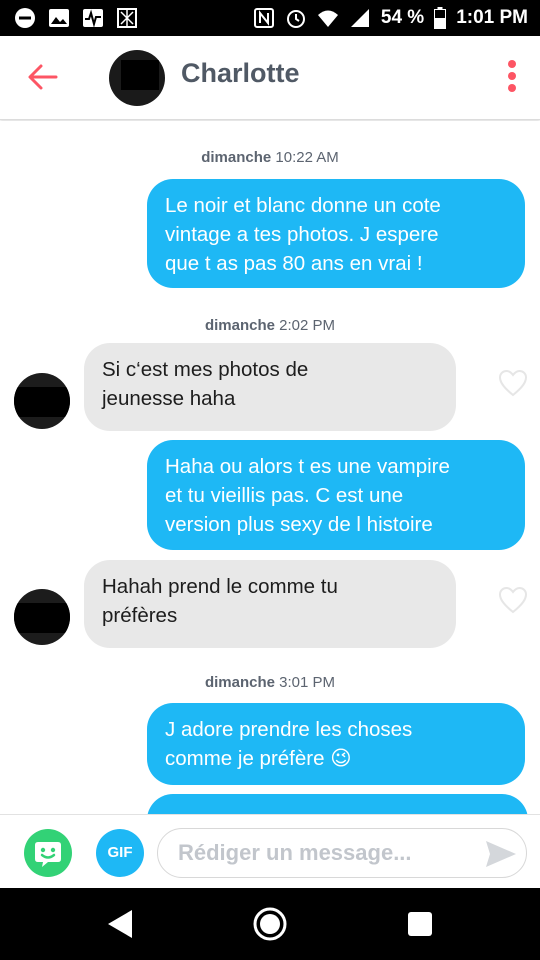 The image size is (540, 960). I want to click on contact-name: Charlotte, so click(240, 73).